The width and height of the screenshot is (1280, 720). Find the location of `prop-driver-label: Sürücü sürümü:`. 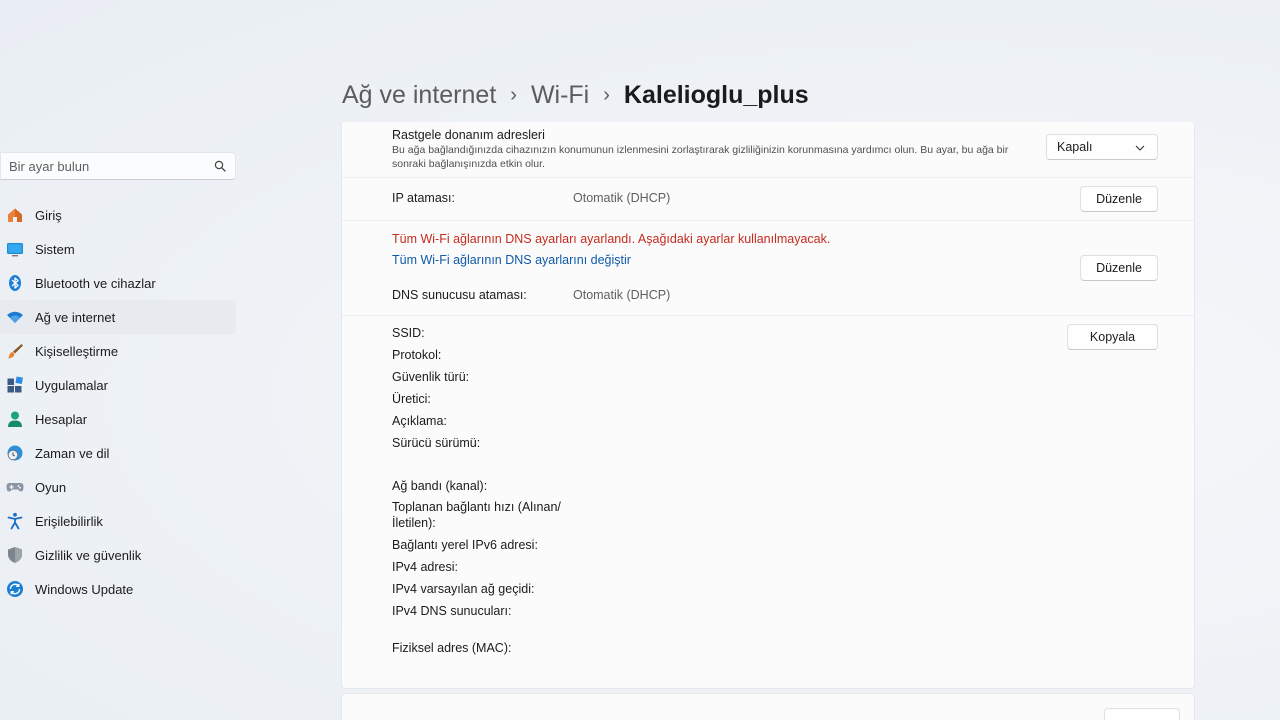

prop-driver-label: Sürücü sürümü: is located at coordinates (436, 443).